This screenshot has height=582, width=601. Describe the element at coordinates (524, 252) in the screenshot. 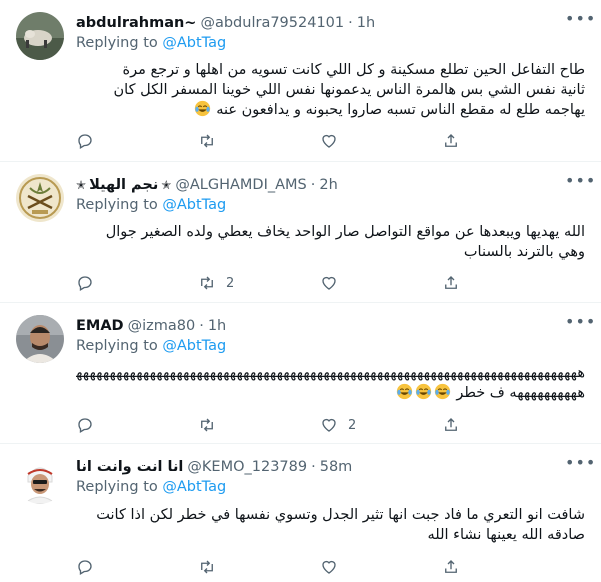

I see `tweet-text-line: وهي بالترند بالسناب` at that location.